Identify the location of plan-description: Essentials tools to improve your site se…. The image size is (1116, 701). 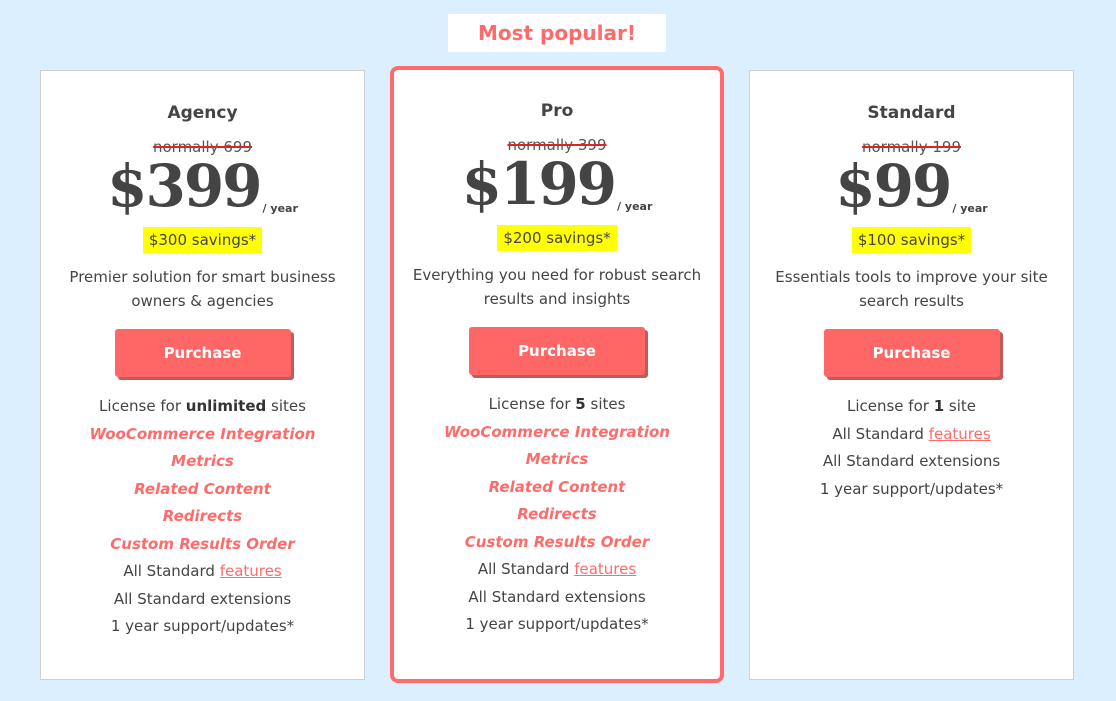
(911, 289).